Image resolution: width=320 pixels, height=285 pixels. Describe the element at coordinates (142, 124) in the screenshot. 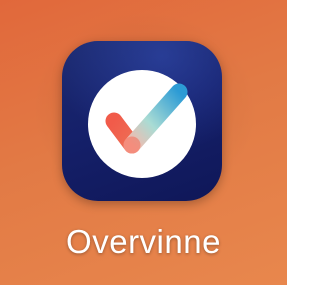

I see `checkmark-circle-icon` at that location.